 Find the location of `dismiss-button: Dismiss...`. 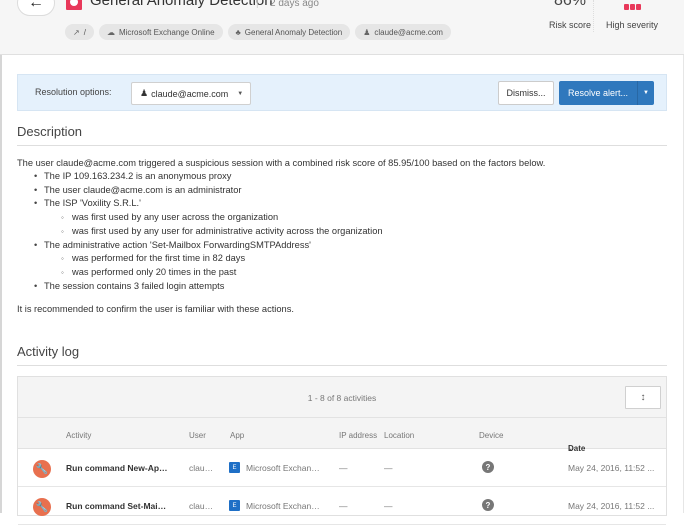

dismiss-button: Dismiss... is located at coordinates (526, 93).